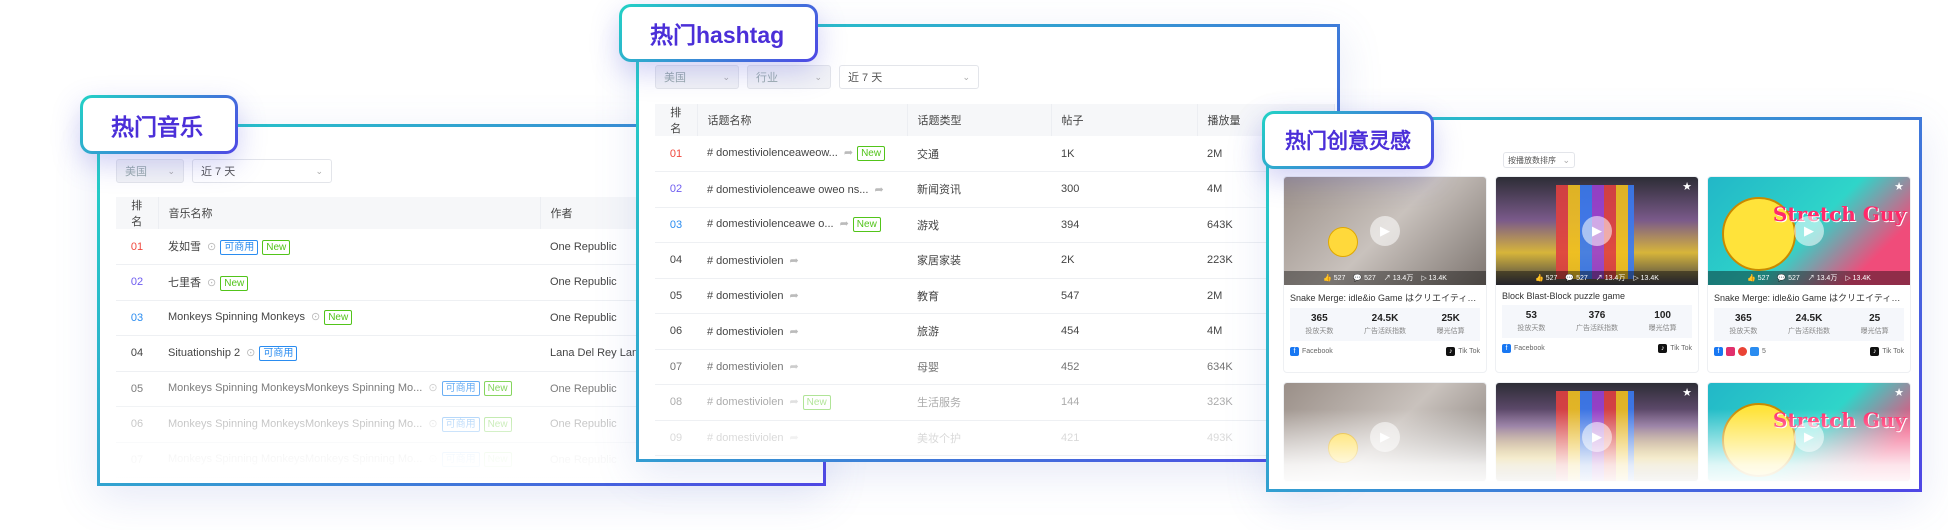 Image resolution: width=1948 pixels, height=530 pixels. Describe the element at coordinates (697, 77) in the screenshot. I see `hashtag-region-select: 美国 ⌄` at that location.